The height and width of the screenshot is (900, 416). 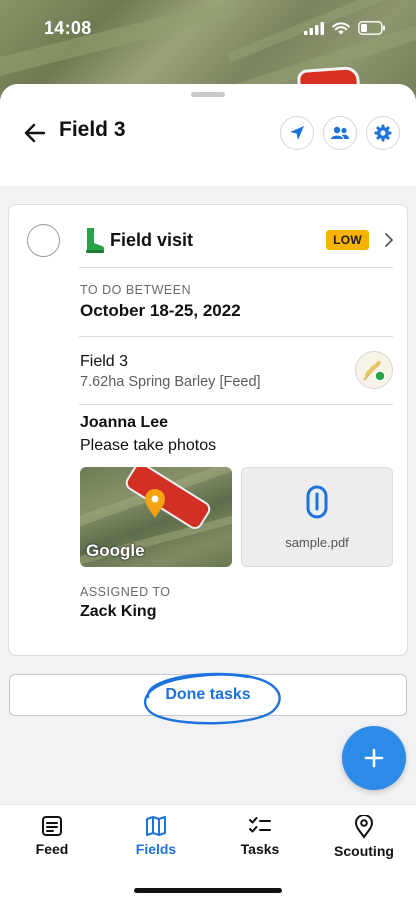 I want to click on bottom-navigation: Feed Fields Tasks Scouting, so click(x=208, y=852).